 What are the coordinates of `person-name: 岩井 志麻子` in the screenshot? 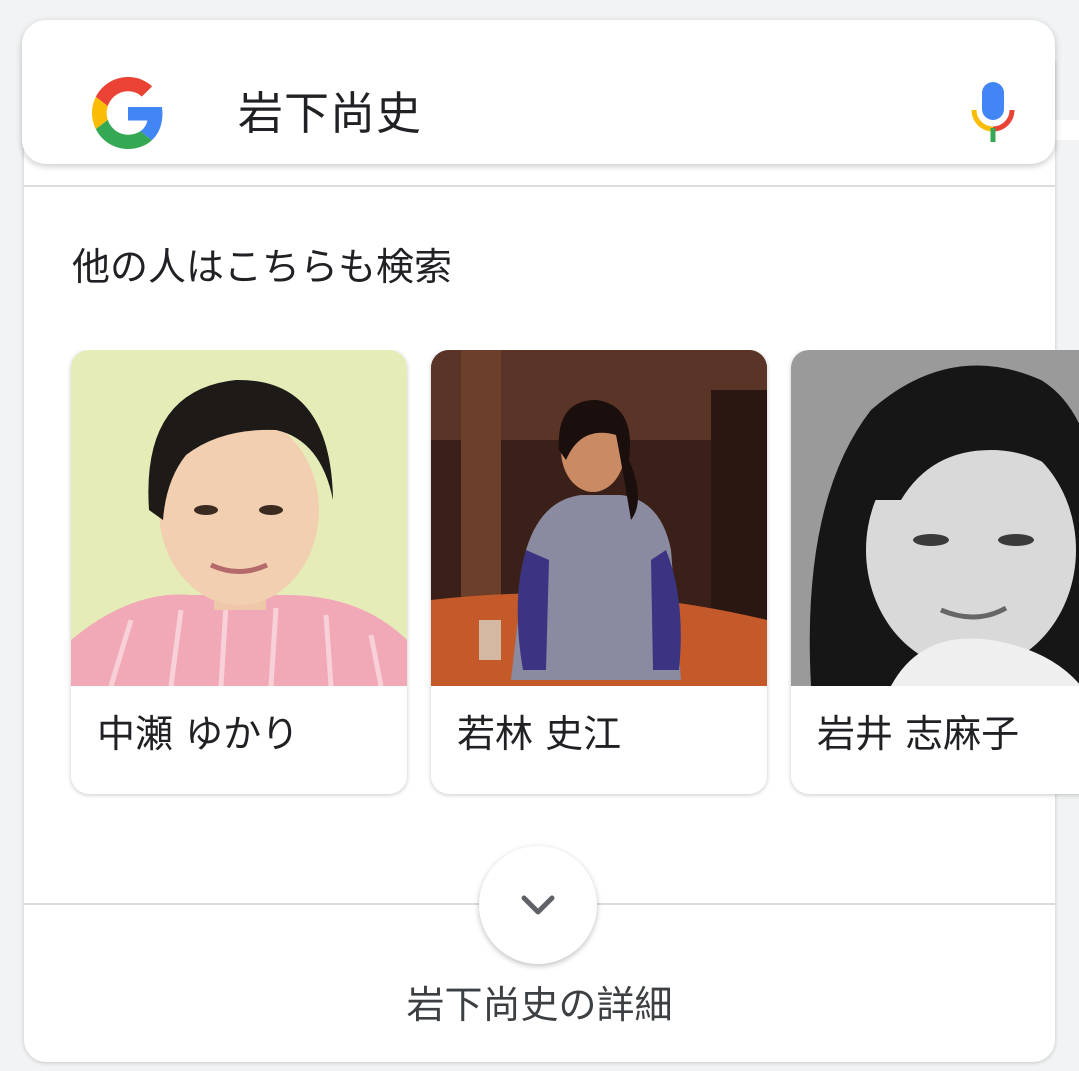 It's located at (918, 734).